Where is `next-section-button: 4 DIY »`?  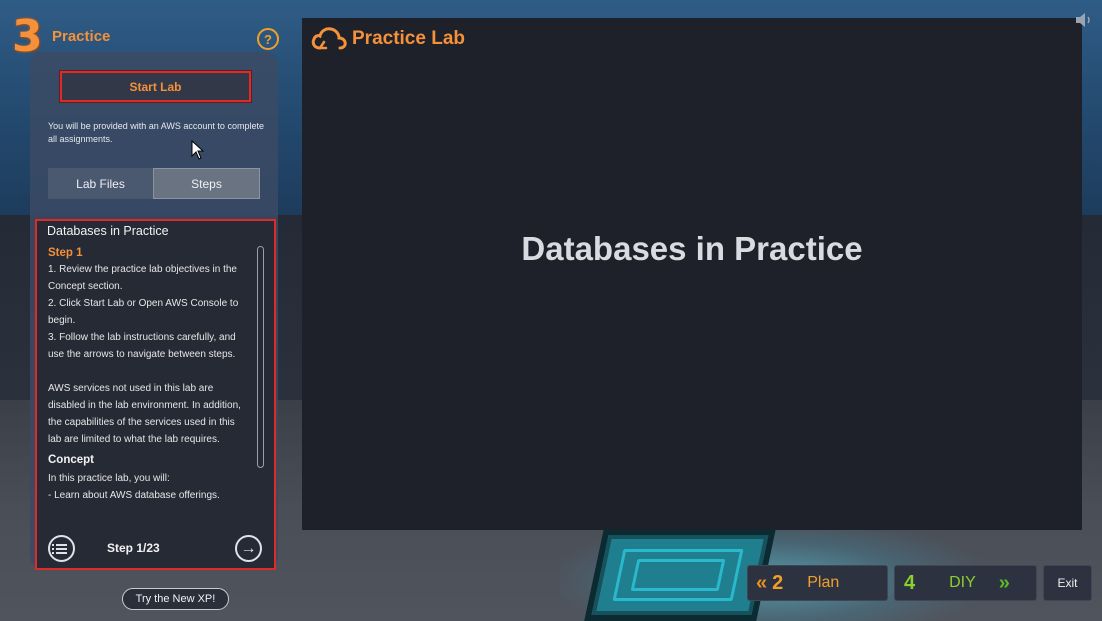 next-section-button: 4 DIY » is located at coordinates (965, 583).